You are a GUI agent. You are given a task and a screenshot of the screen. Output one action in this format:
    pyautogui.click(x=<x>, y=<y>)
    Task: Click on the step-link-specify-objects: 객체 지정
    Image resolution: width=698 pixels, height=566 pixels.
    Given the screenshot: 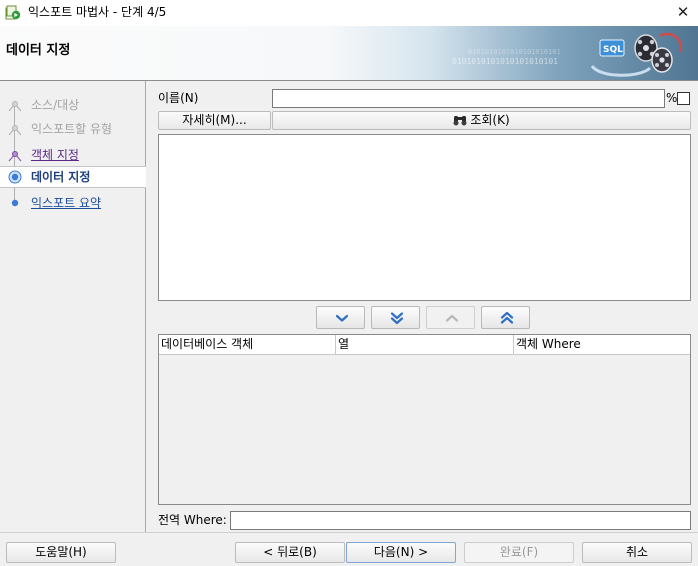 What is the action you would take?
    pyautogui.click(x=55, y=155)
    